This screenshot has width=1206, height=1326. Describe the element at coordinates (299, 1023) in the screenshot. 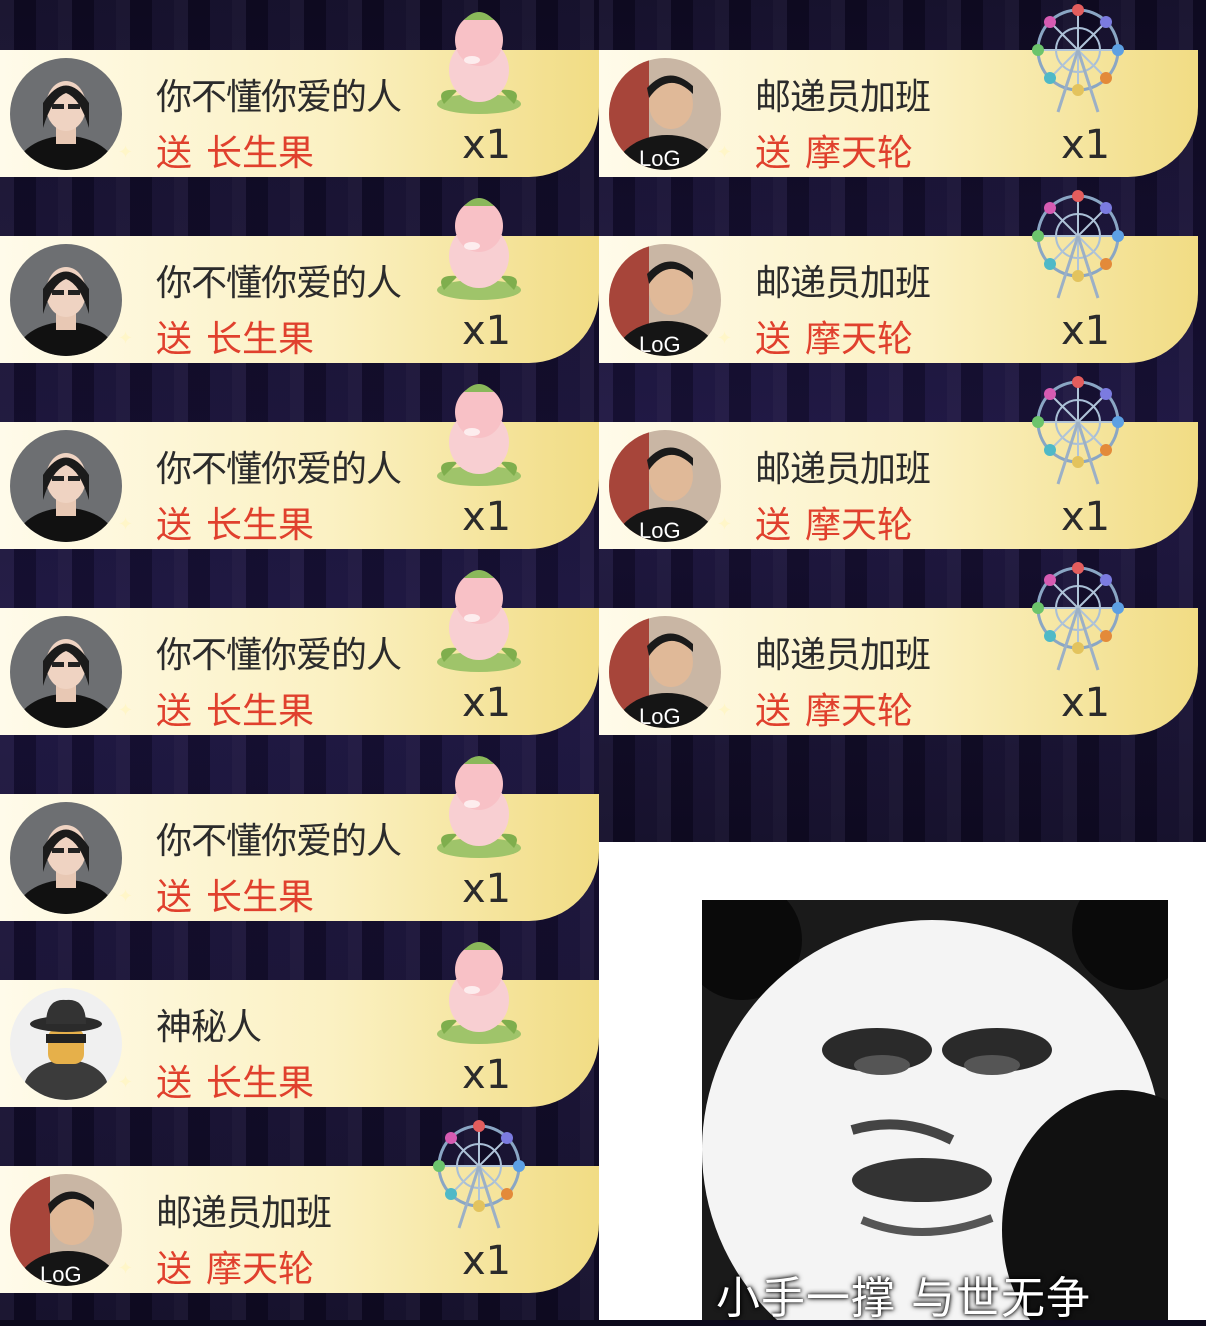

I see `gift-notification: ✦ 神秘人送长生果 x1` at that location.